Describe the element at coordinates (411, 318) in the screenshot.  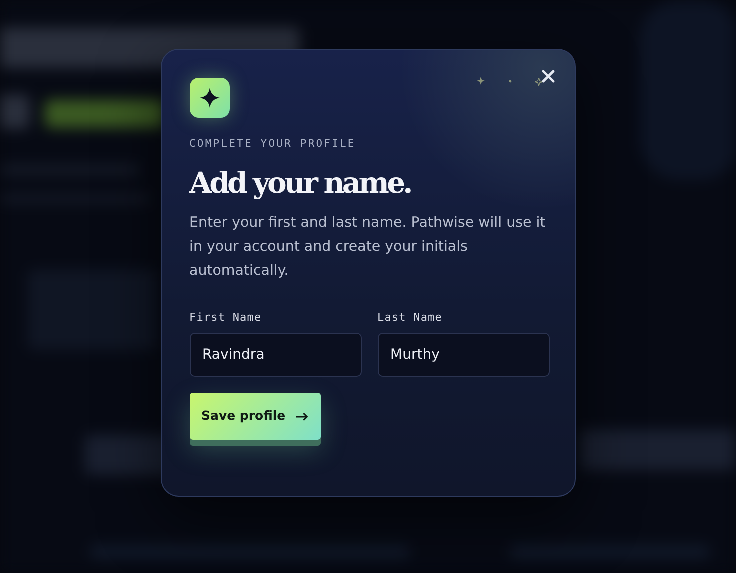
I see `field-label: Last Name` at that location.